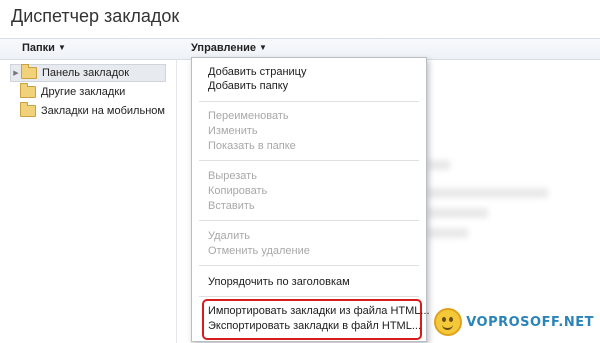  What do you see at coordinates (231, 206) in the screenshot?
I see `menu-item-paste: Вставить` at bounding box center [231, 206].